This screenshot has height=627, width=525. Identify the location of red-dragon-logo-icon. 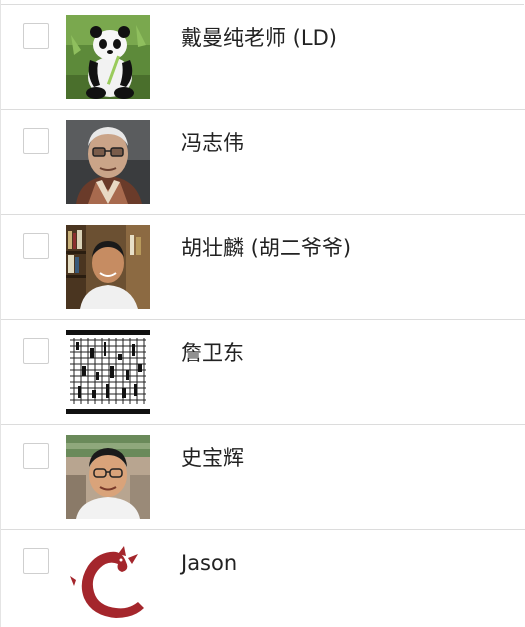
(108, 582).